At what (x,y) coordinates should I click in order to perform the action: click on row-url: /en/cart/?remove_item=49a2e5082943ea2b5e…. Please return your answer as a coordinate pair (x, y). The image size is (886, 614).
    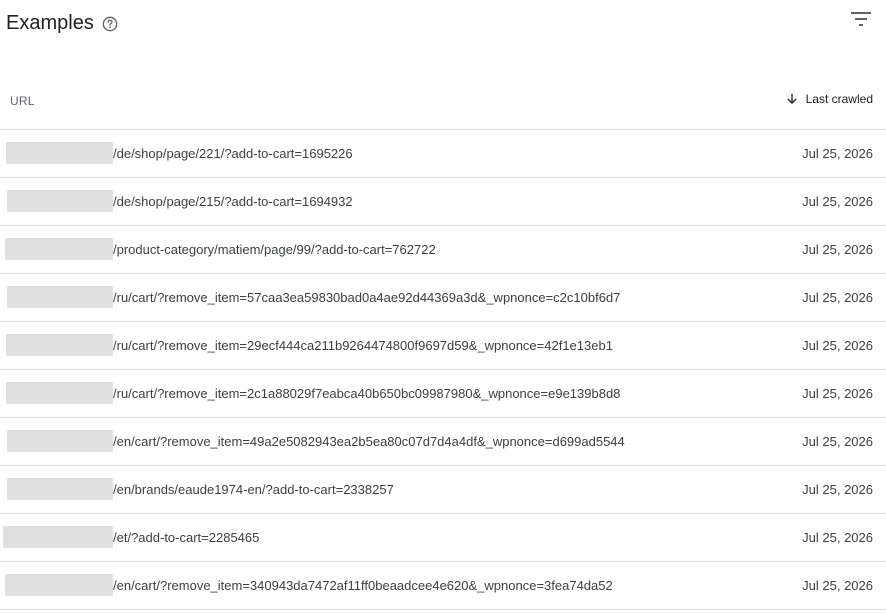
    Looking at the image, I should click on (369, 442).